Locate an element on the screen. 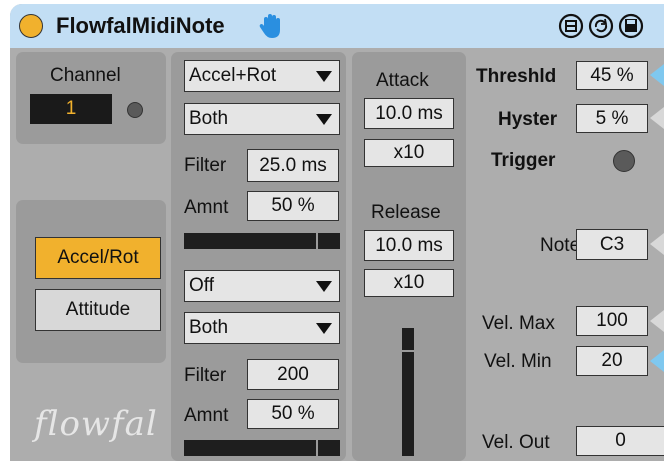 The height and width of the screenshot is (461, 664). amnt-label-2: Amnt is located at coordinates (206, 415).